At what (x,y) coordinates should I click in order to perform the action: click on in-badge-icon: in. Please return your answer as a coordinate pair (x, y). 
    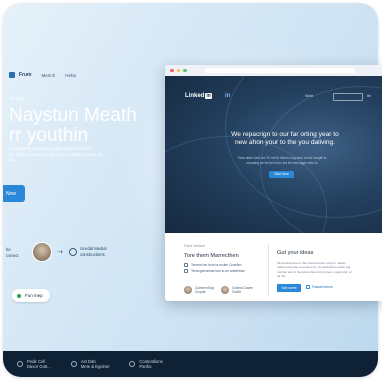
    Looking at the image, I should click on (228, 96).